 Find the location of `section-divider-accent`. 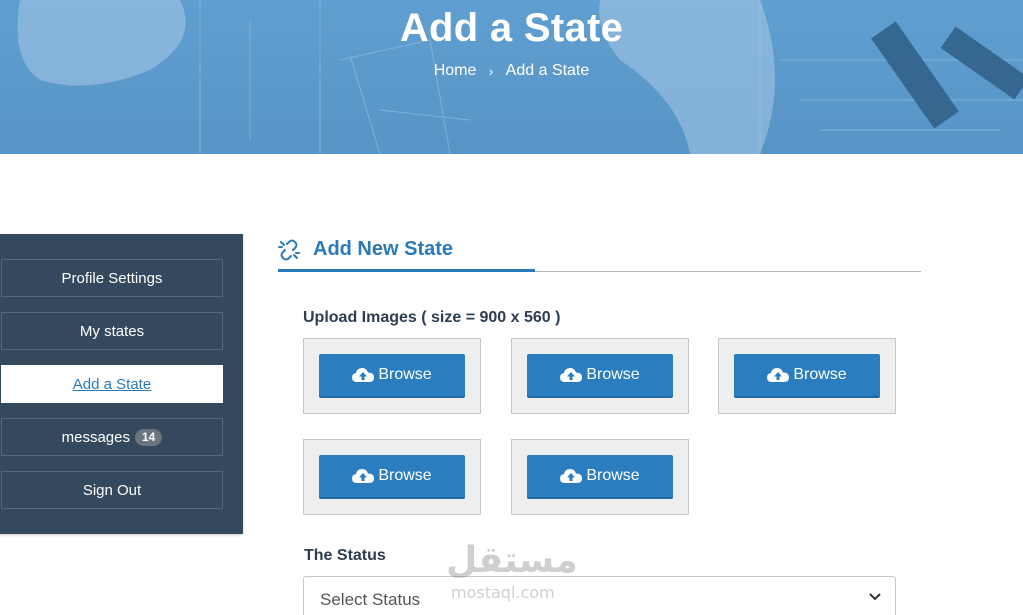

section-divider-accent is located at coordinates (406, 270).